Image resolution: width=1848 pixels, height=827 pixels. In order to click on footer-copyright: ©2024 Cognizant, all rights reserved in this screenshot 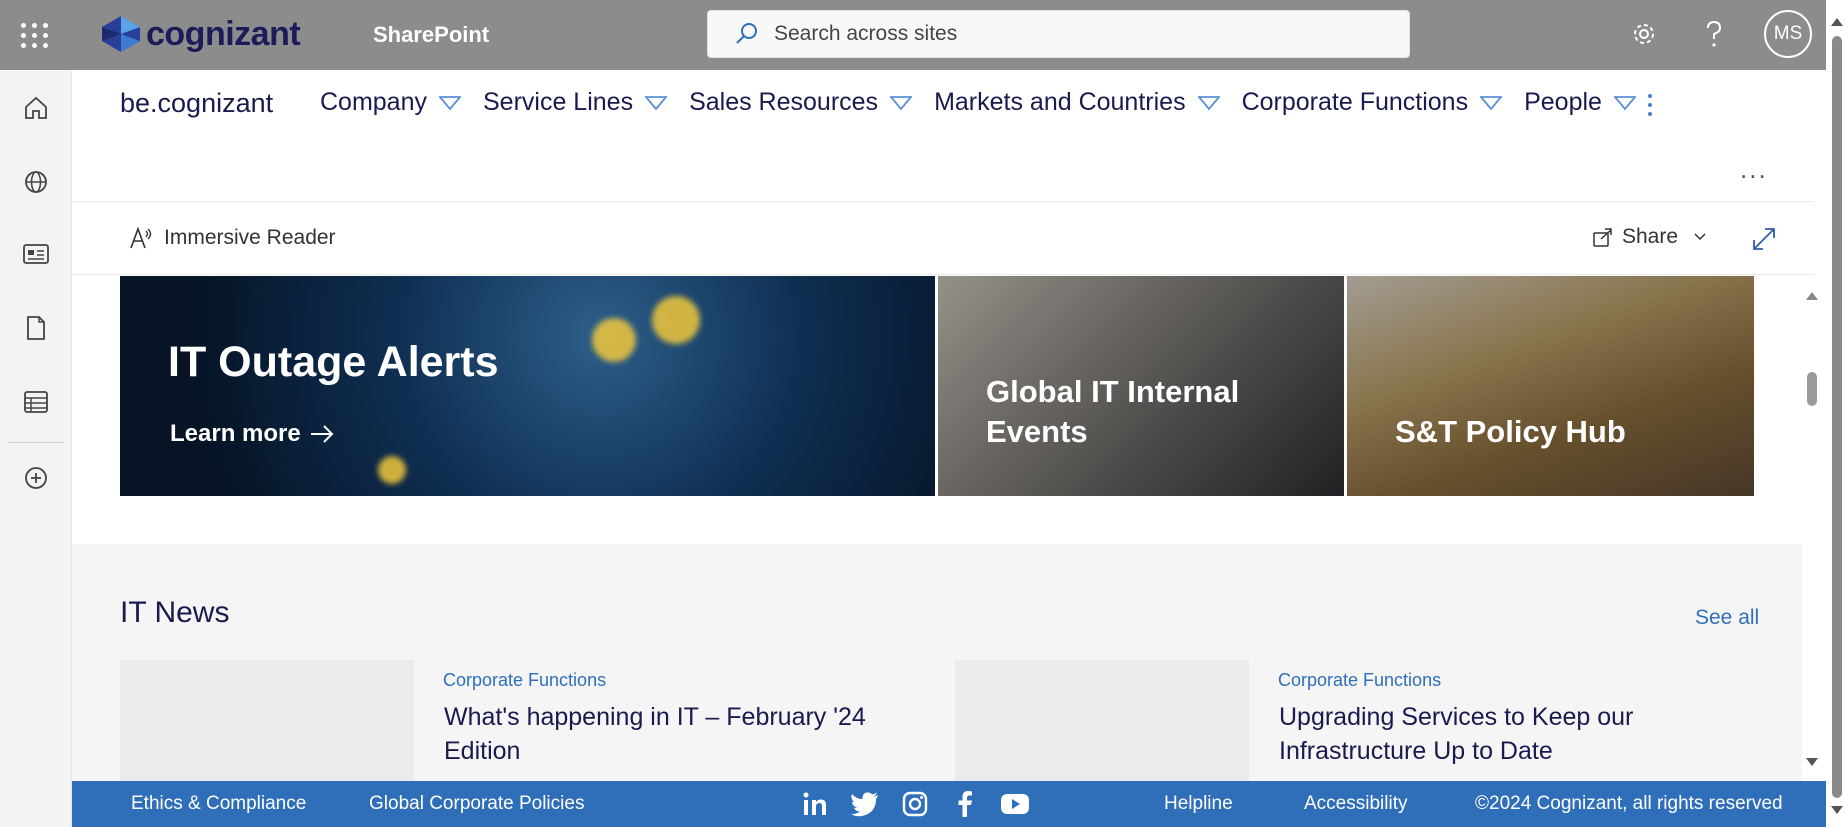, I will do `click(1629, 803)`.